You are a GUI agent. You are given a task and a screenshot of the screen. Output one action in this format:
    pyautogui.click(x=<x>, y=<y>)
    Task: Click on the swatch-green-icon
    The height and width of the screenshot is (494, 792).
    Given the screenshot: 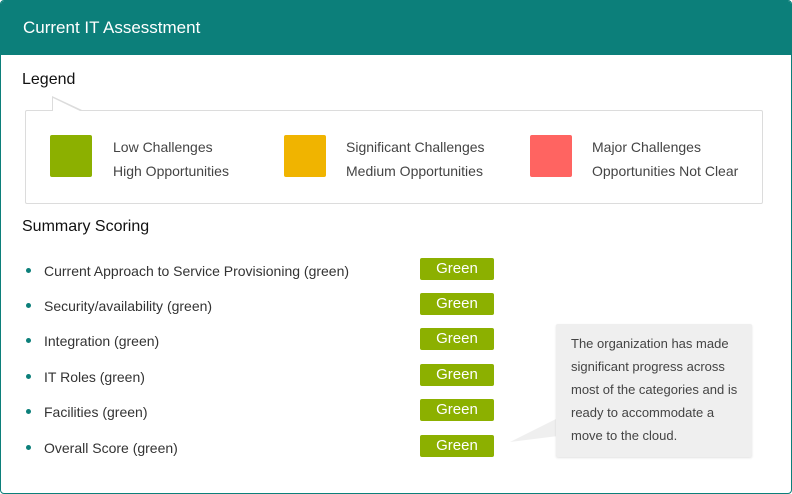 What is the action you would take?
    pyautogui.click(x=71, y=156)
    